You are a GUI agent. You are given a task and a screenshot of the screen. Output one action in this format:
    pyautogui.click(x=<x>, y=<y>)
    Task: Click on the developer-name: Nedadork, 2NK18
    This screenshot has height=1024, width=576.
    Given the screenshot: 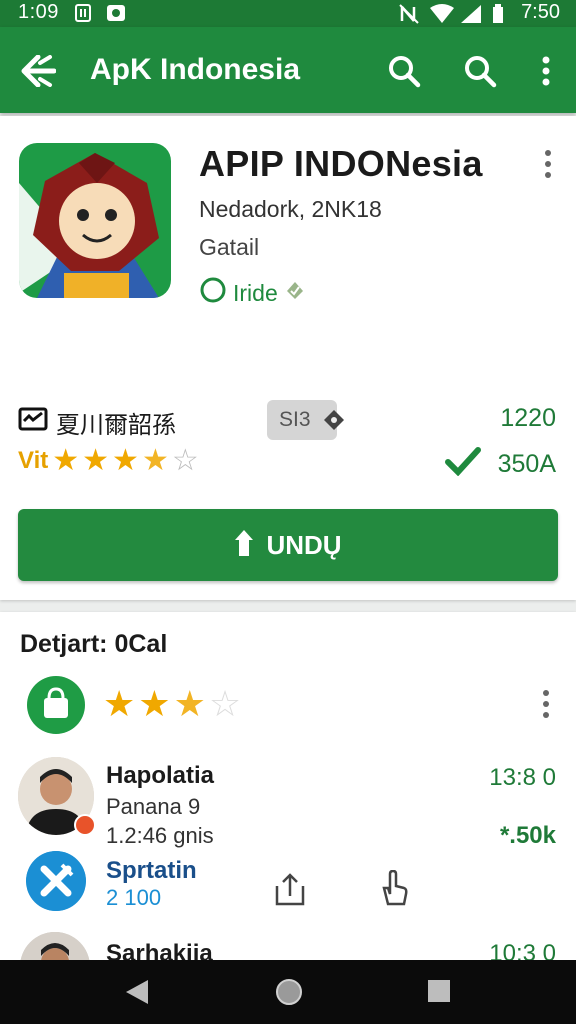 What is the action you would take?
    pyautogui.click(x=290, y=209)
    